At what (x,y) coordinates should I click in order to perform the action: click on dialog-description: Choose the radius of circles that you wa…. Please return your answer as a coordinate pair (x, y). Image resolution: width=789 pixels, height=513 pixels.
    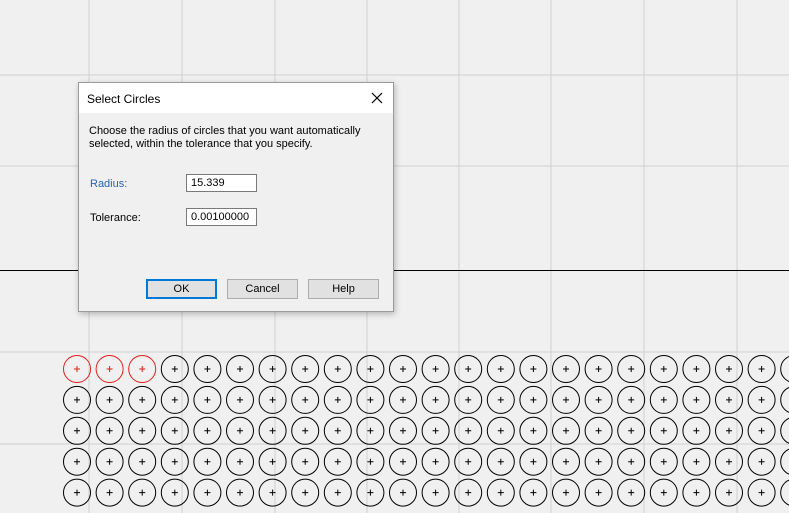
    Looking at the image, I should click on (225, 137).